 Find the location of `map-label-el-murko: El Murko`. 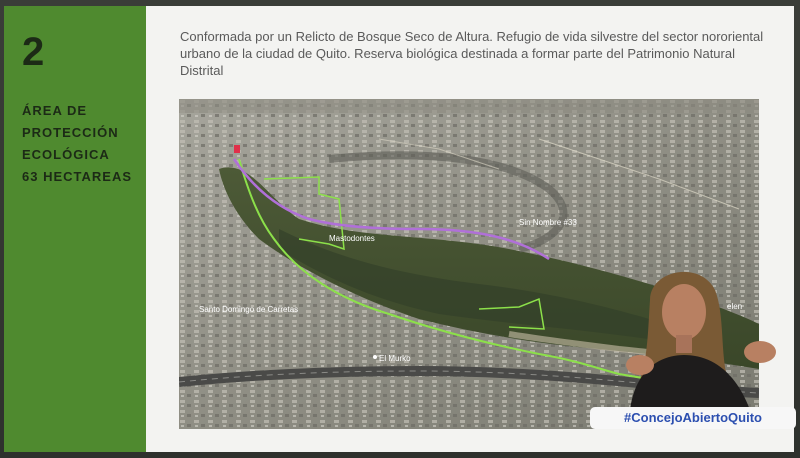

map-label-el-murko: El Murko is located at coordinates (395, 358).